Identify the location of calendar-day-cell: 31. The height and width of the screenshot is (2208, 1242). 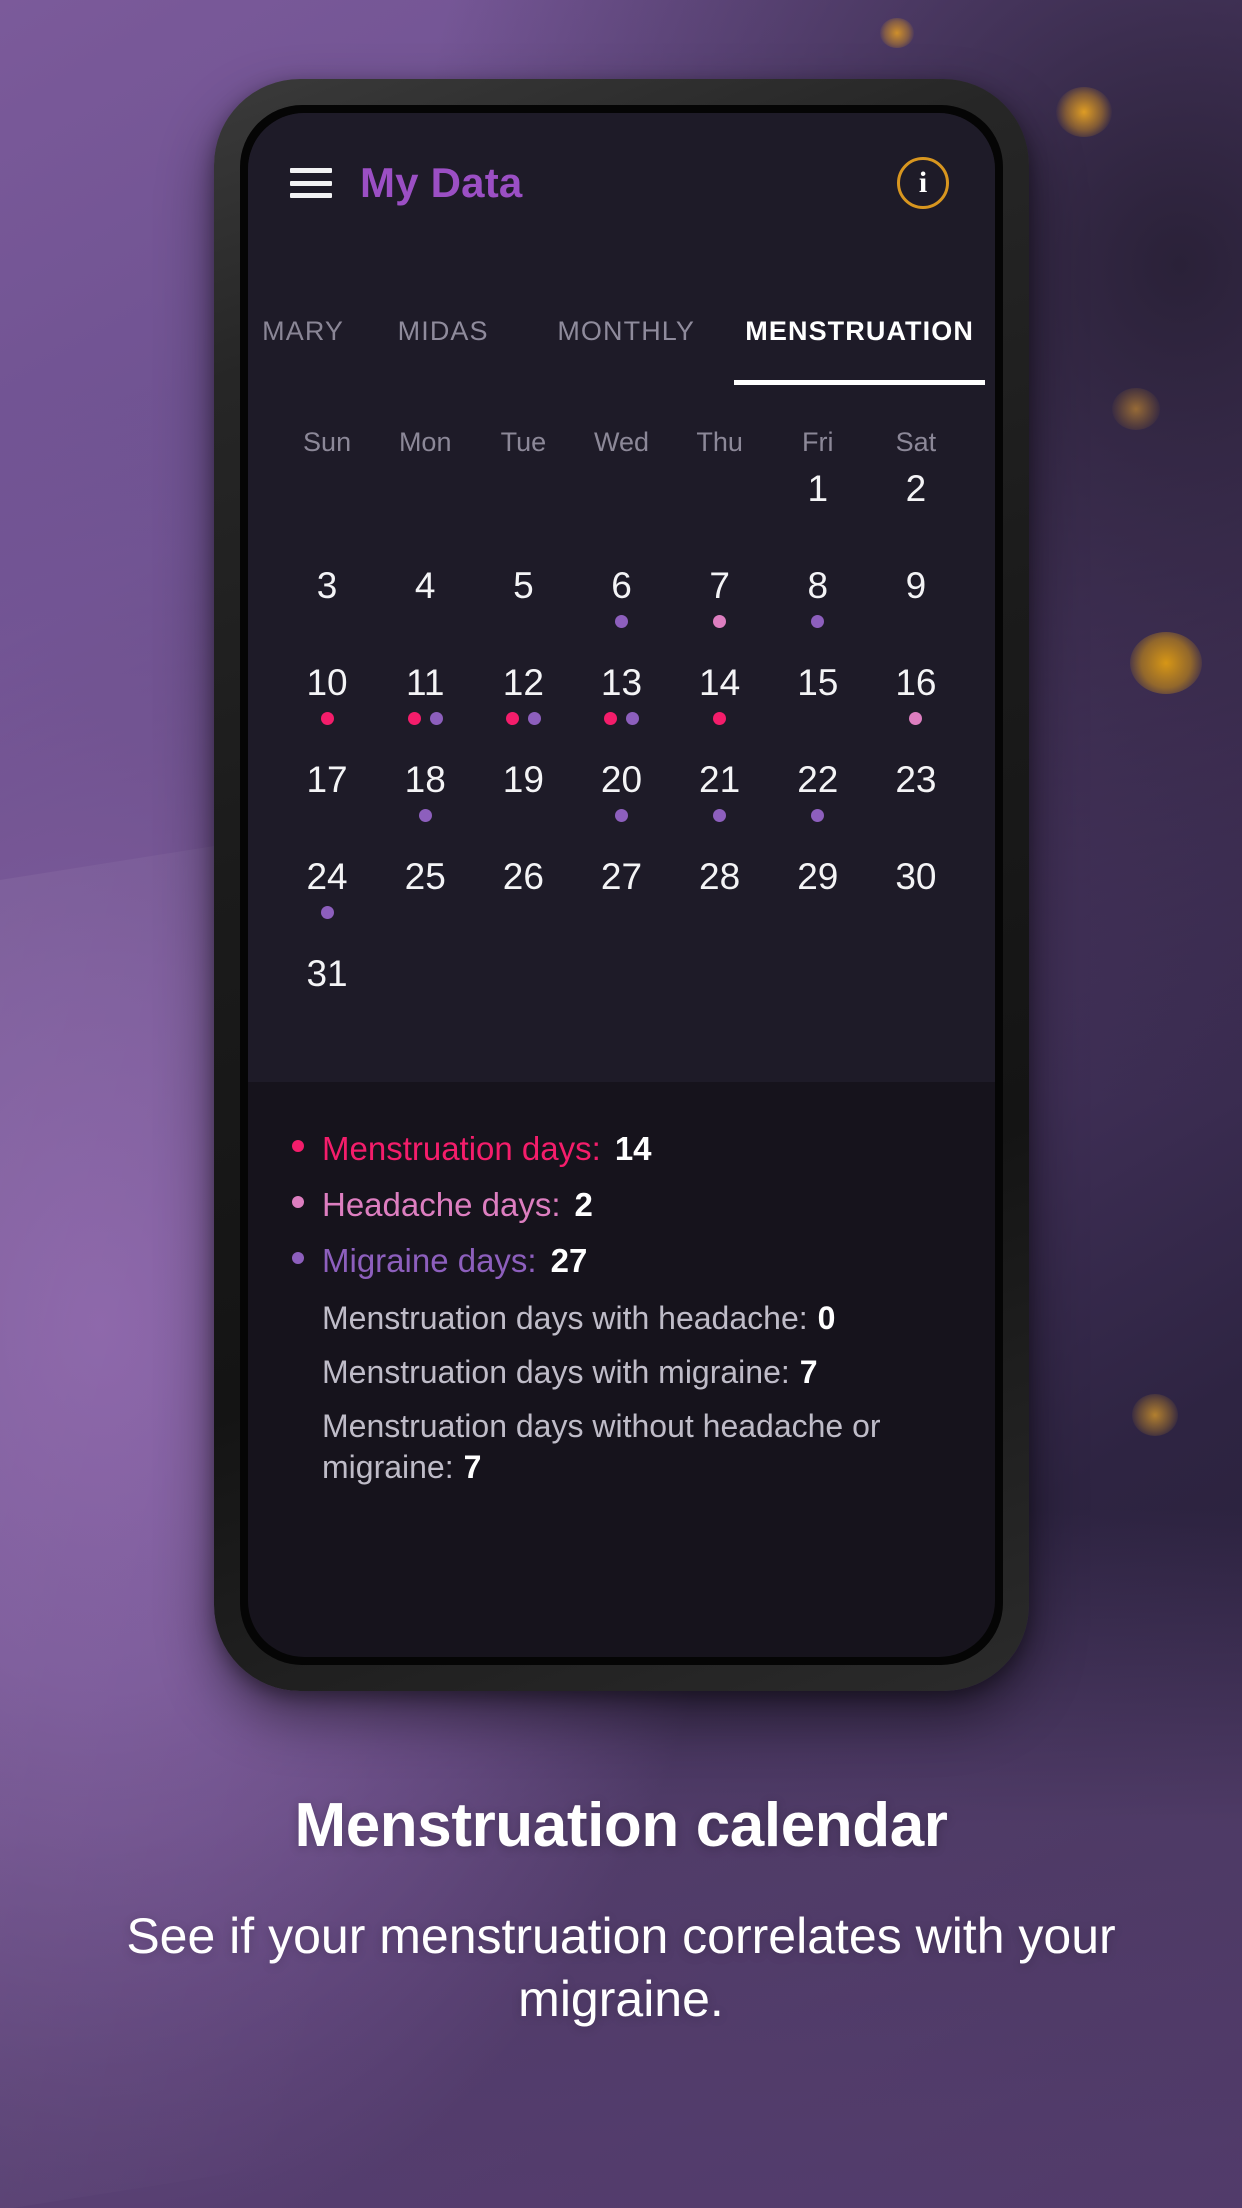
(327, 993).